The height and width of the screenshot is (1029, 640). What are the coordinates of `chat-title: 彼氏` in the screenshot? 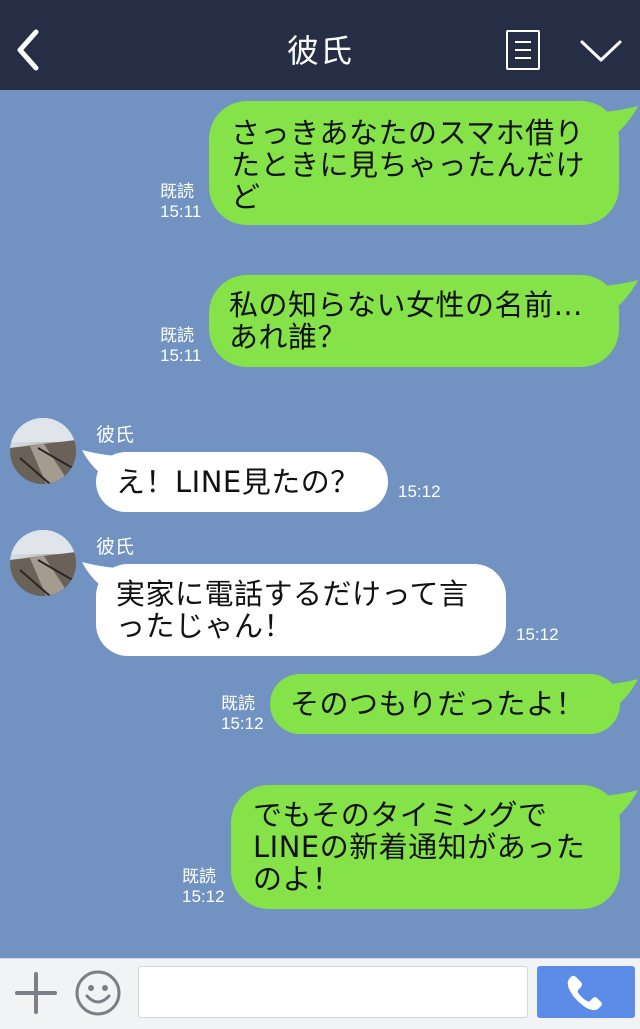 It's located at (319, 51).